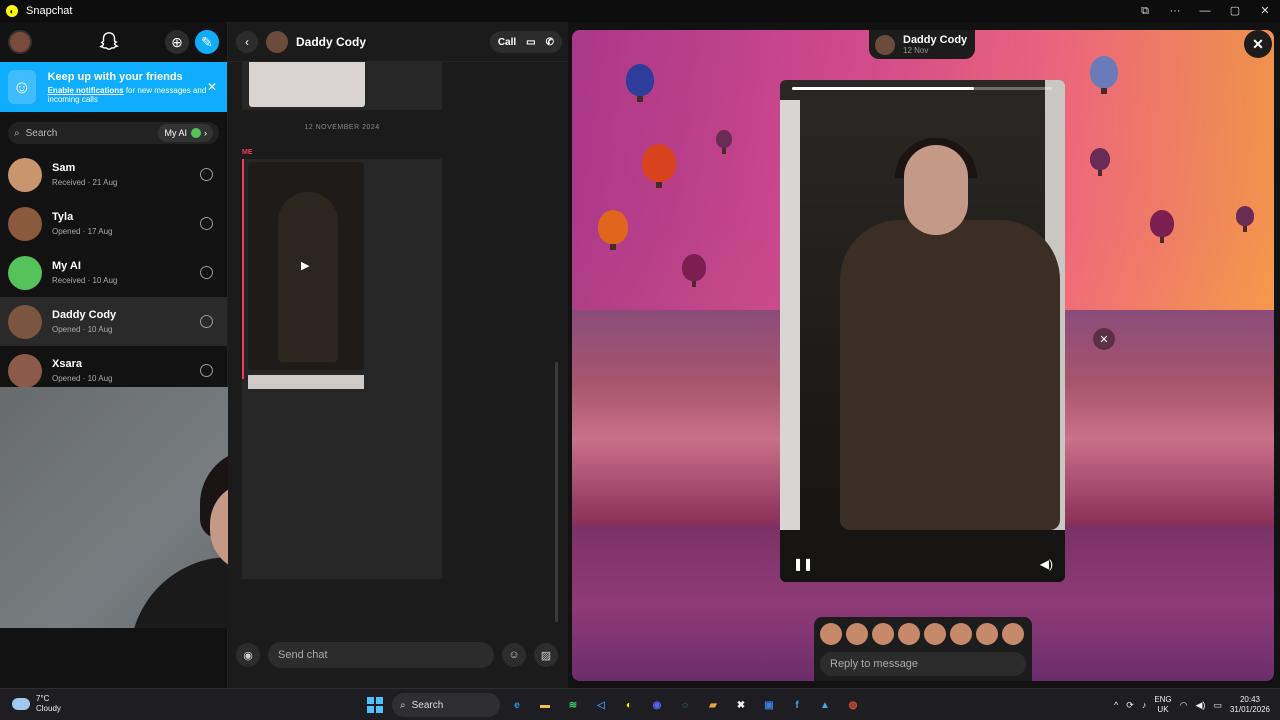  I want to click on emoji-button: ☺, so click(514, 655).